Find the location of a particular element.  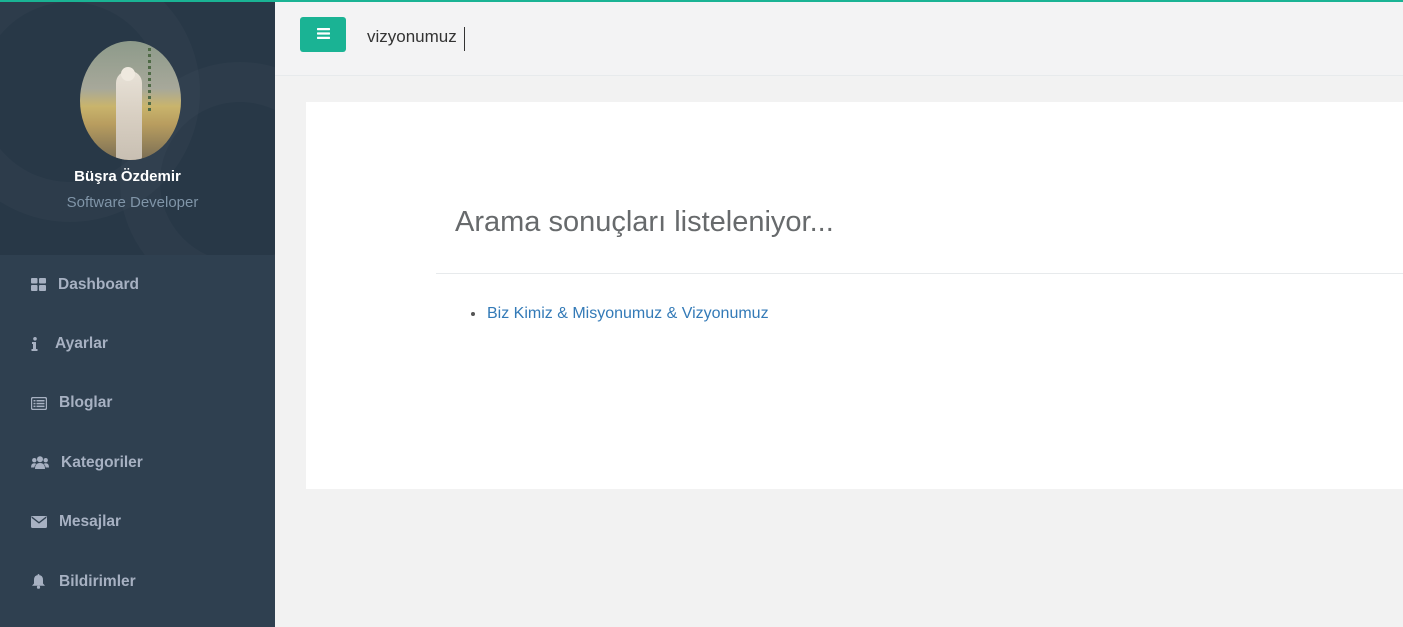

search-result-link: Biz Kimiz & Misyonumuz & Vizyonumuz is located at coordinates (628, 313).